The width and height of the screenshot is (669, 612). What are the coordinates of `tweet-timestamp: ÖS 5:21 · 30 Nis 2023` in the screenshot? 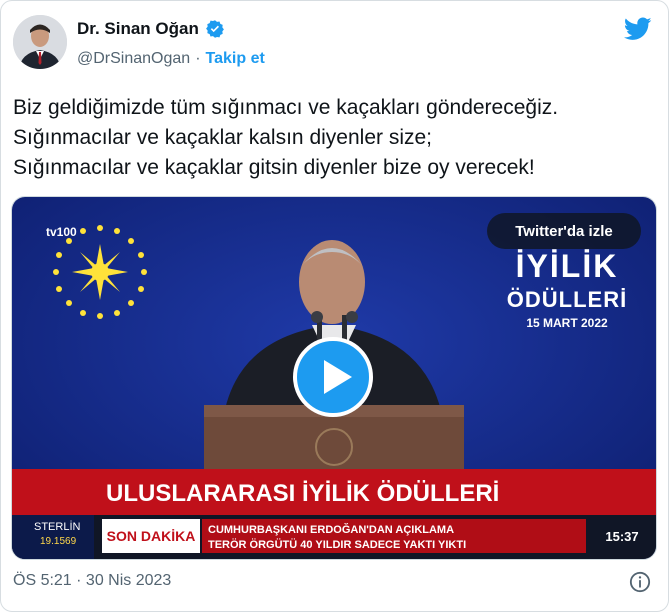 It's located at (92, 581).